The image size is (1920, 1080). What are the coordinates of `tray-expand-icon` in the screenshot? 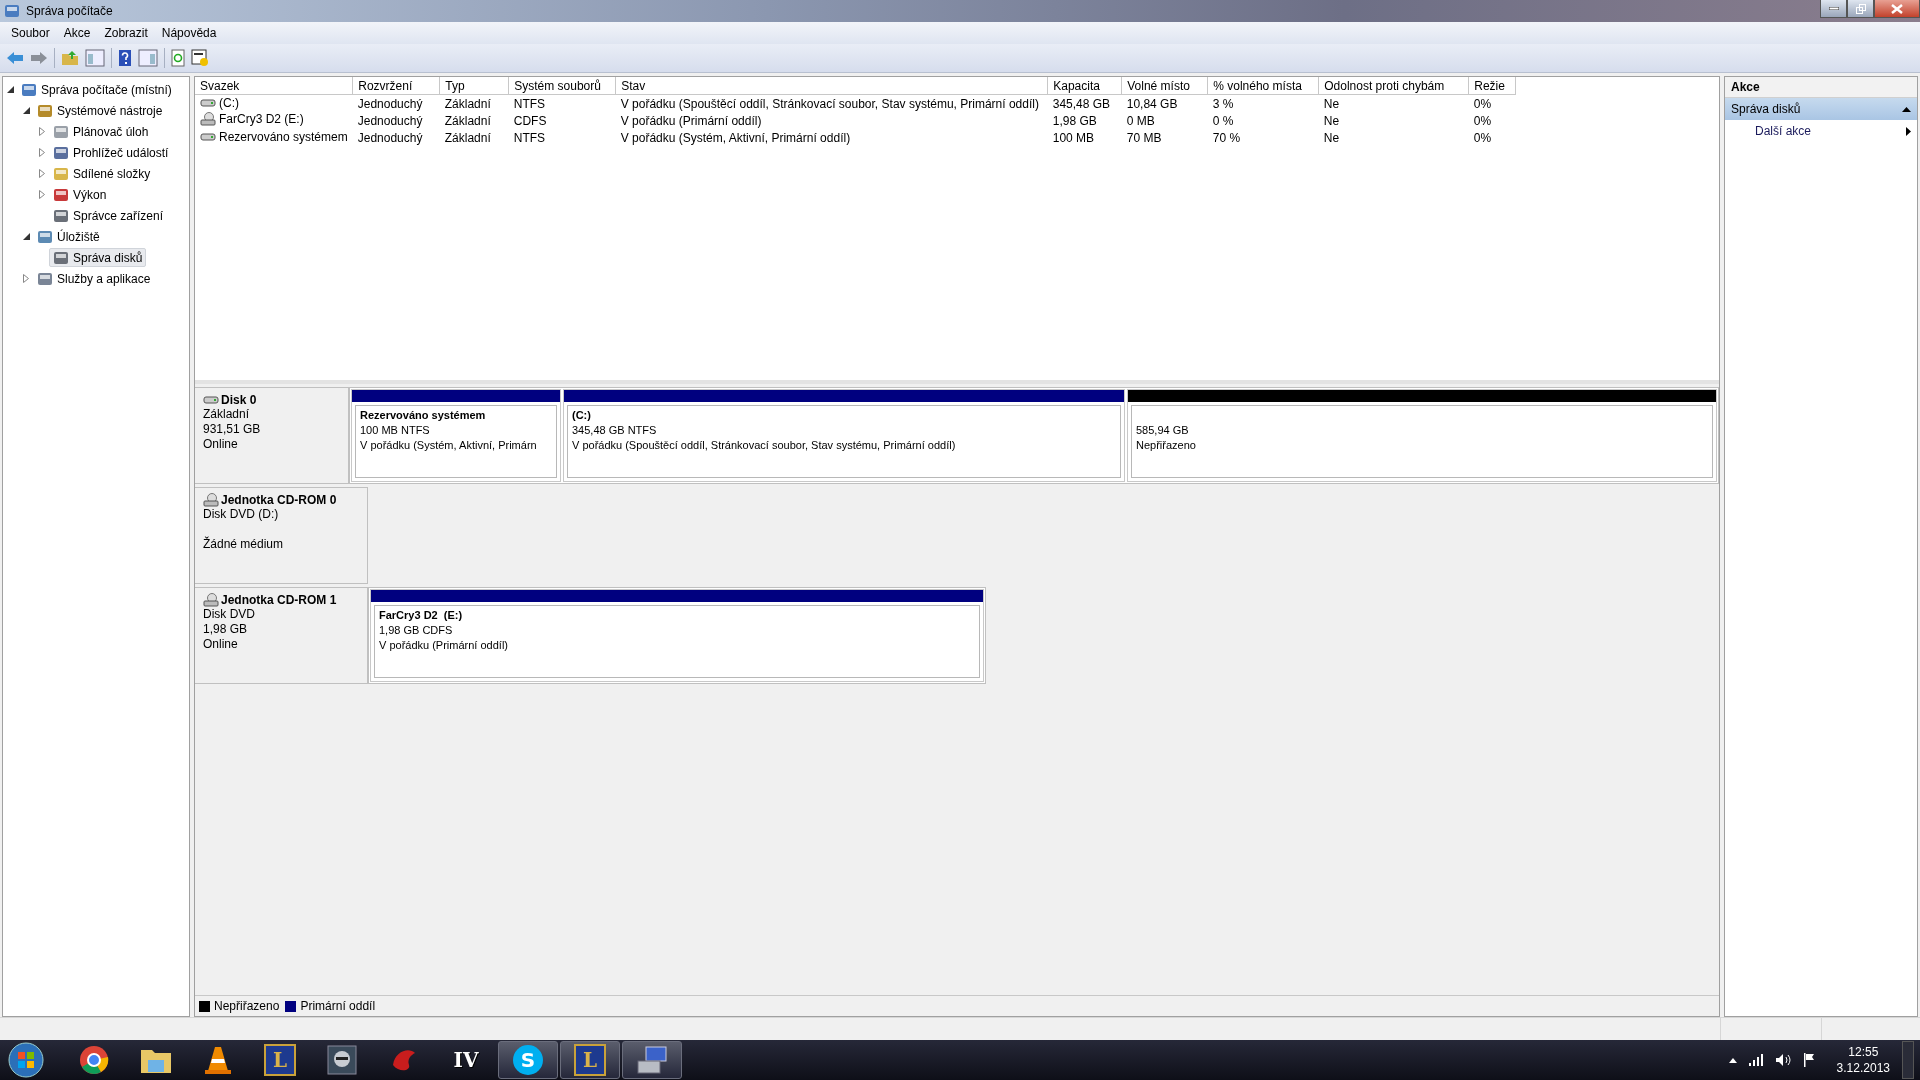 It's located at (1732, 1060).